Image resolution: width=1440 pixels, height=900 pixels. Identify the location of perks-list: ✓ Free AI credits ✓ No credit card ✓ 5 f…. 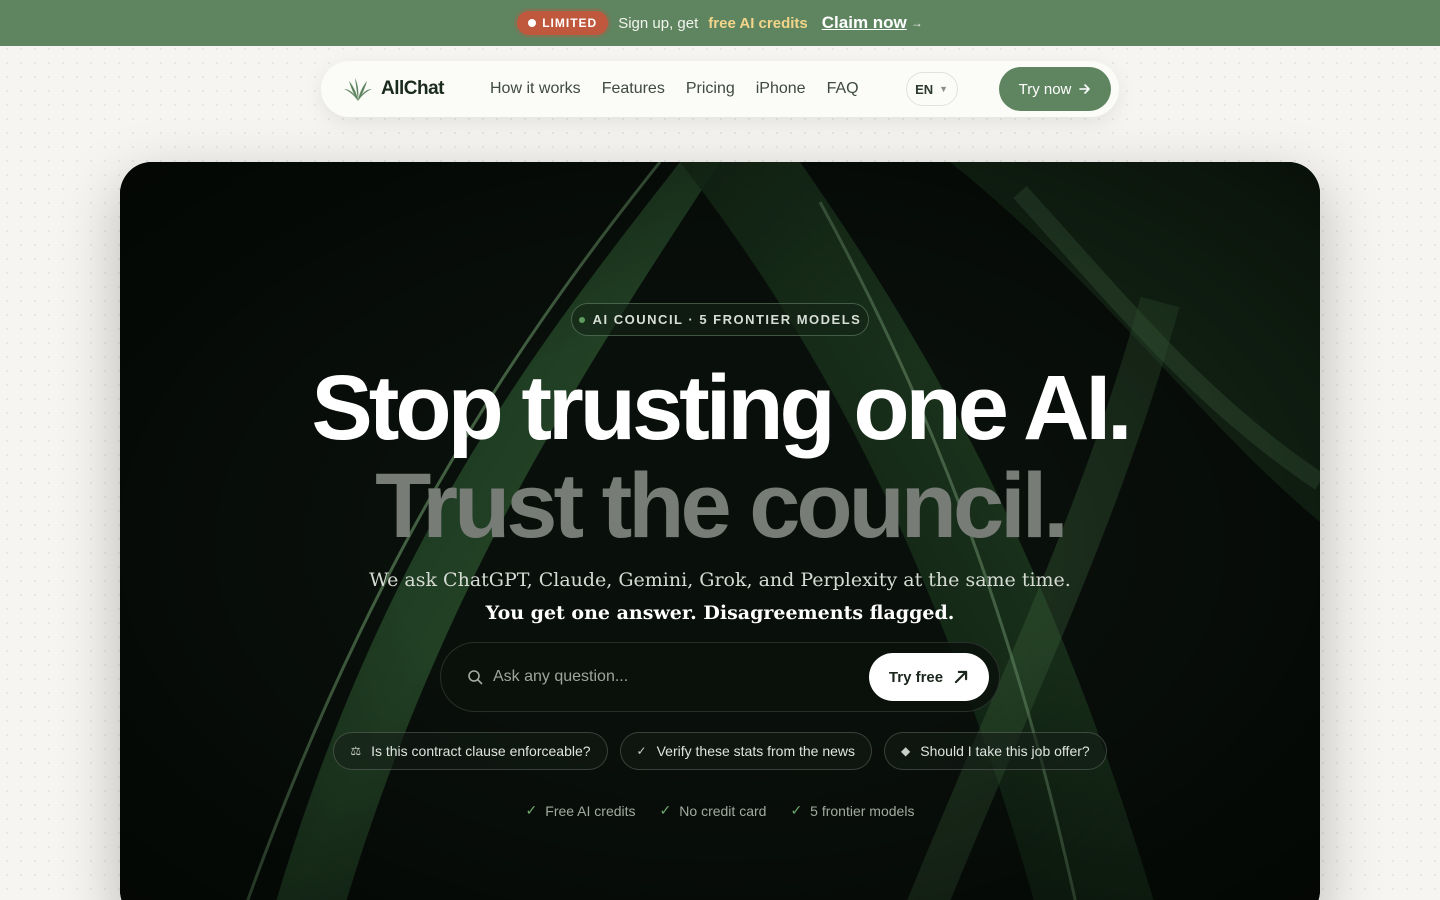
(720, 810).